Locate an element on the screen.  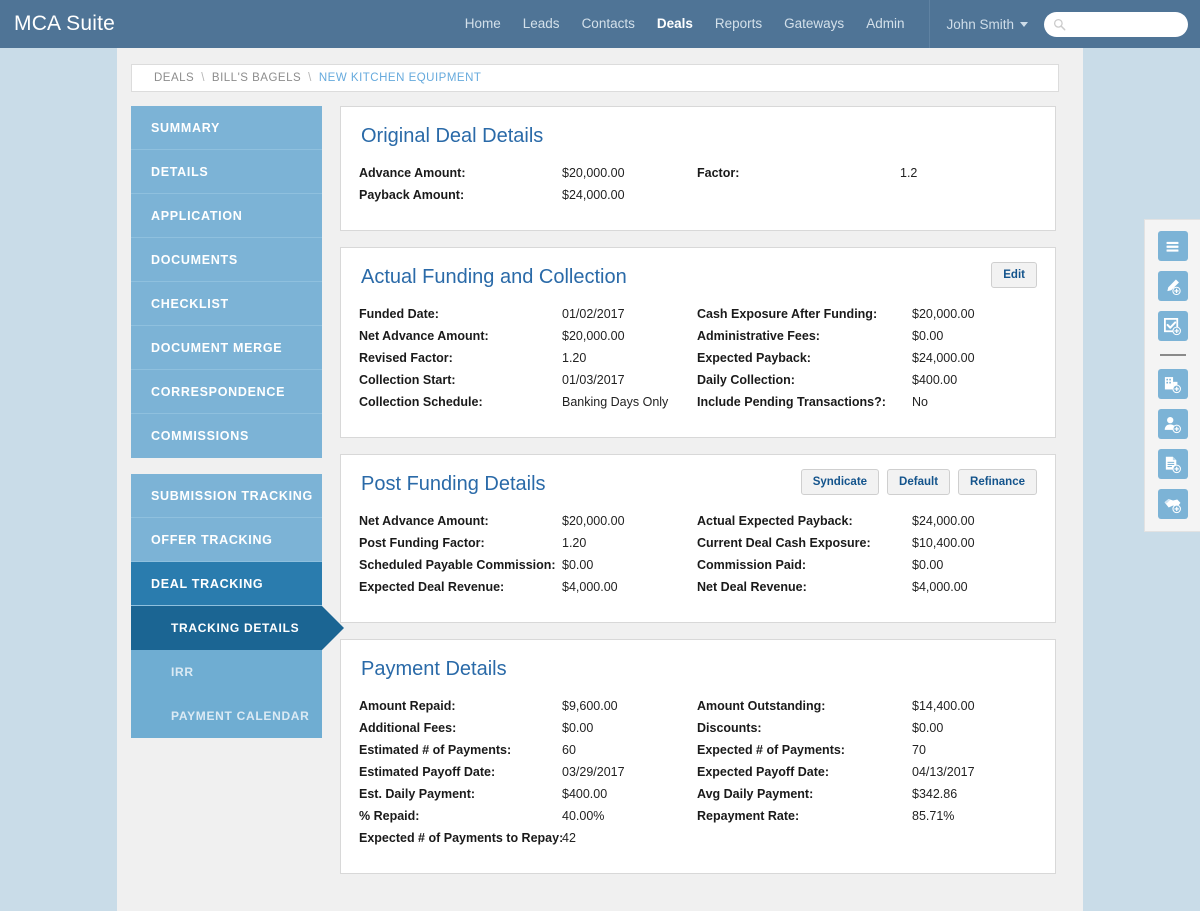
sidebar-item-summary: SUMMARY is located at coordinates (226, 128).